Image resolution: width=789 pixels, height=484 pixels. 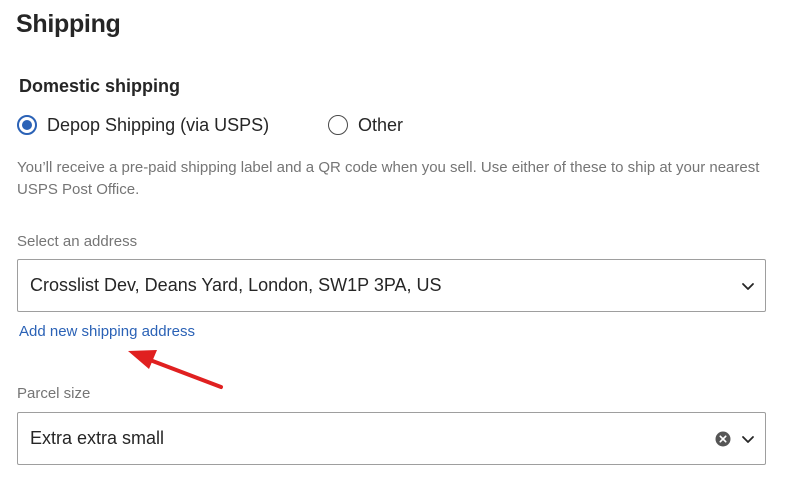 What do you see at coordinates (381, 124) in the screenshot?
I see `radio-other-label: Other` at bounding box center [381, 124].